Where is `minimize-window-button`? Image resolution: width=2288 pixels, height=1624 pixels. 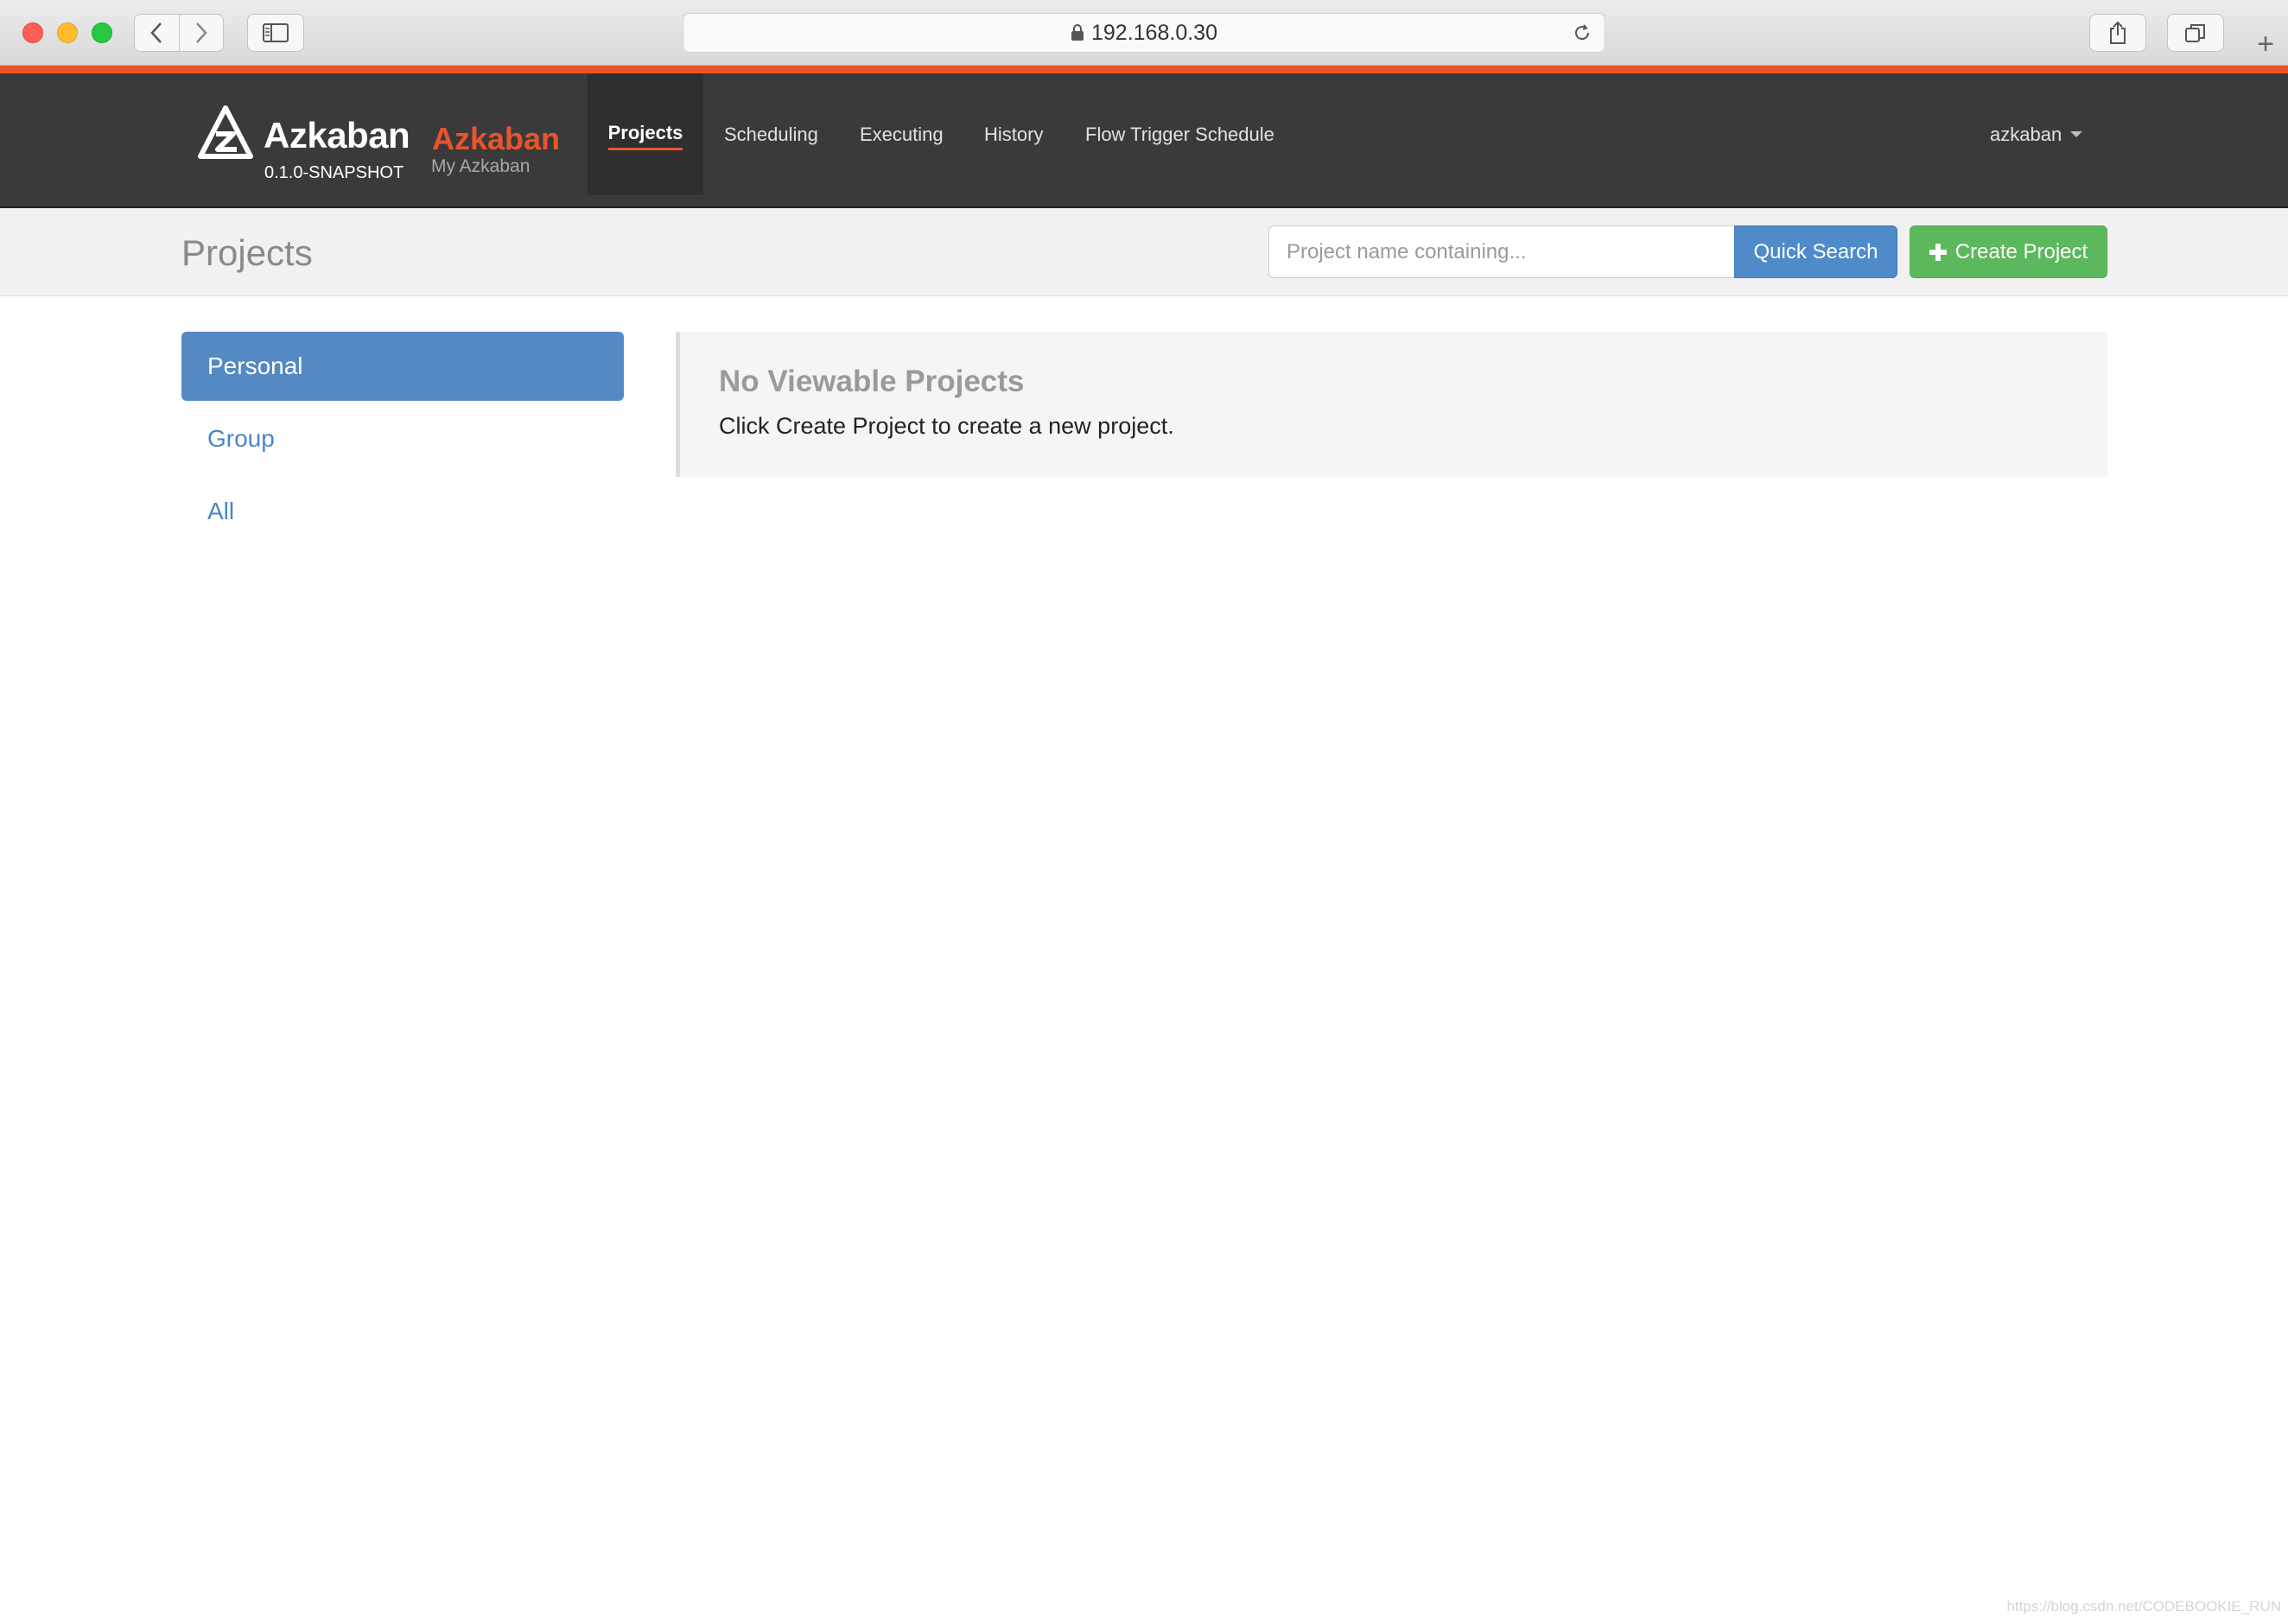
minimize-window-button is located at coordinates (67, 32).